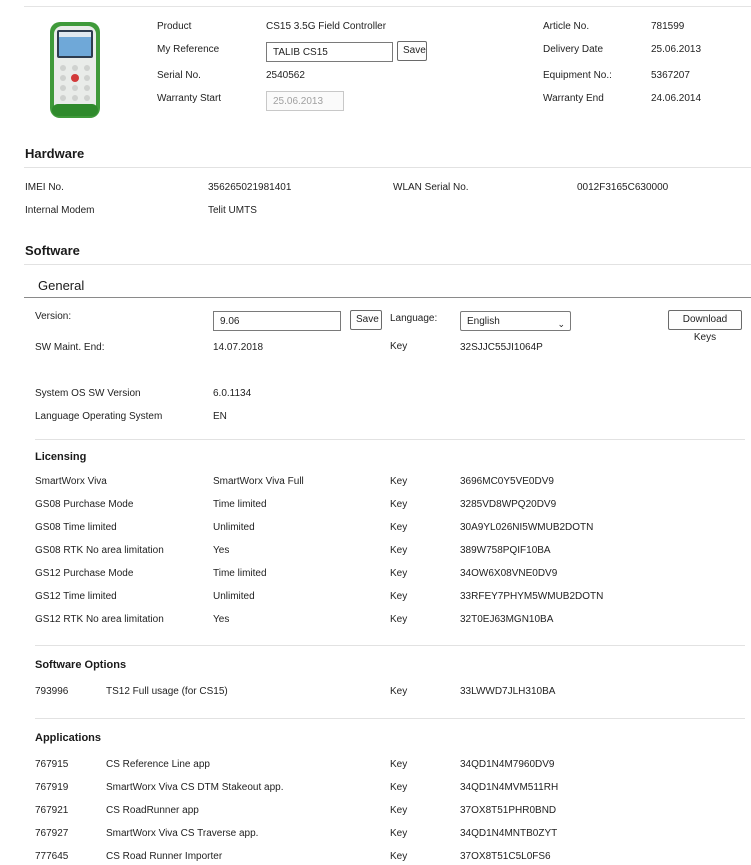  I want to click on warranty-end-value: 24.06.2014, so click(676, 98).